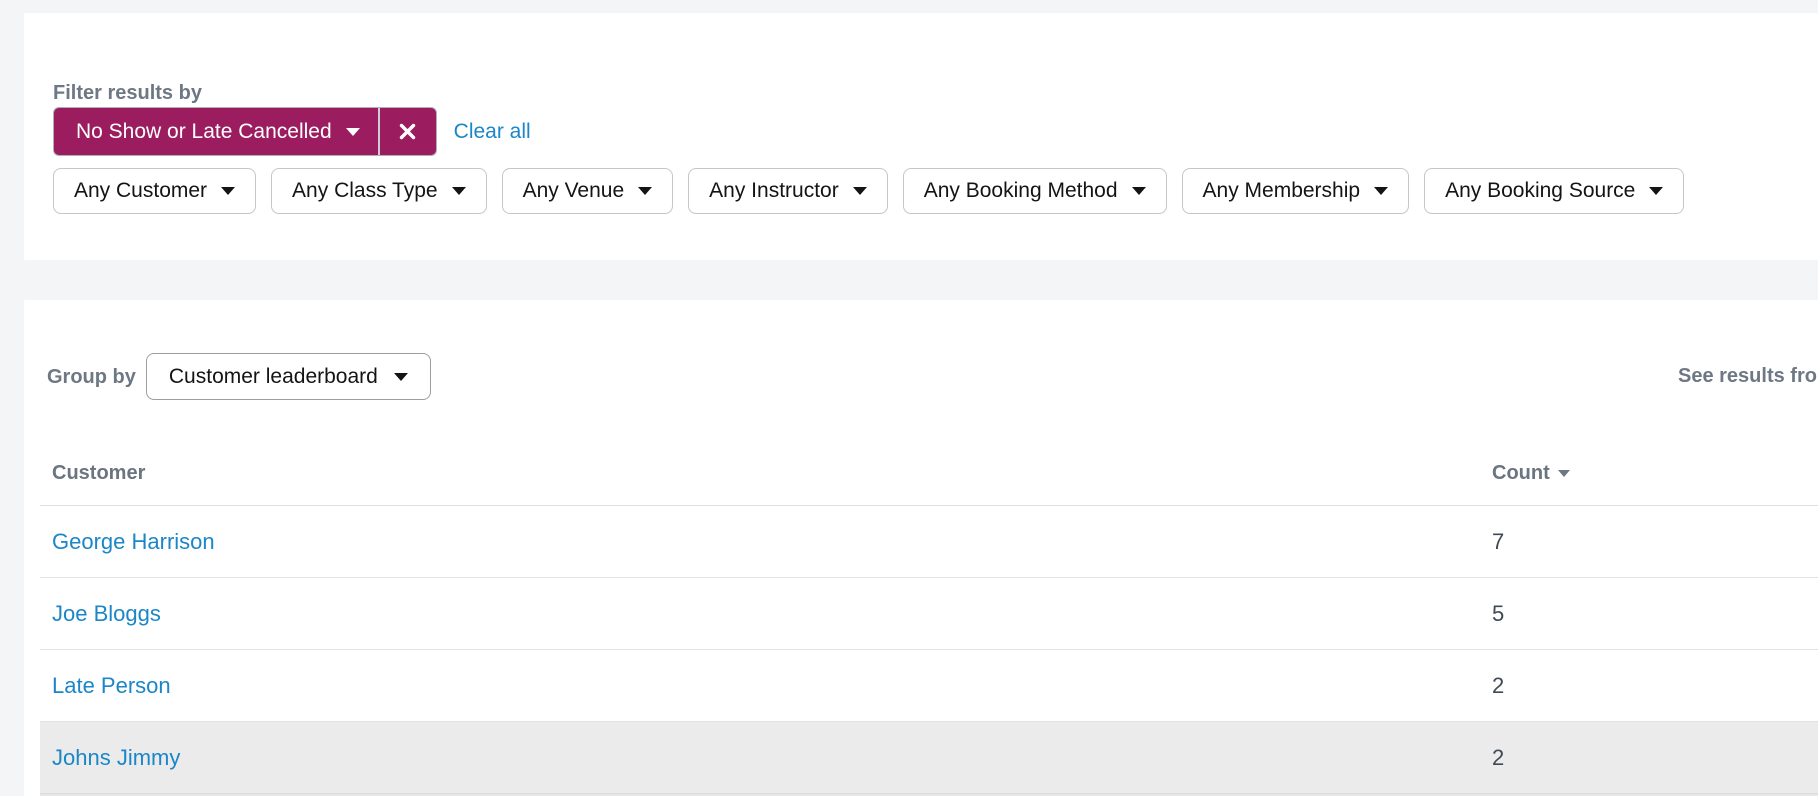 The image size is (1818, 796). I want to click on filter-dropdown-label: Any Booking Source, so click(1540, 190).